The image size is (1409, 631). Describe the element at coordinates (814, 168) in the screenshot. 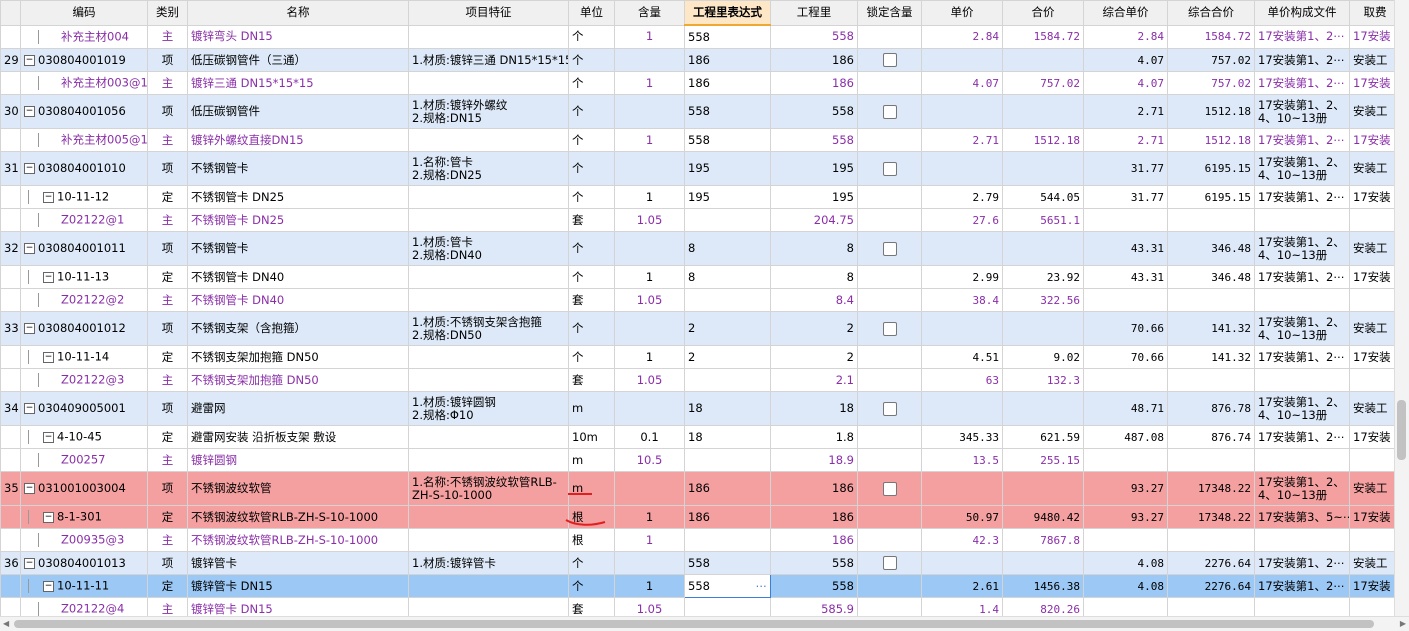

I see `cell-amt: 195` at that location.